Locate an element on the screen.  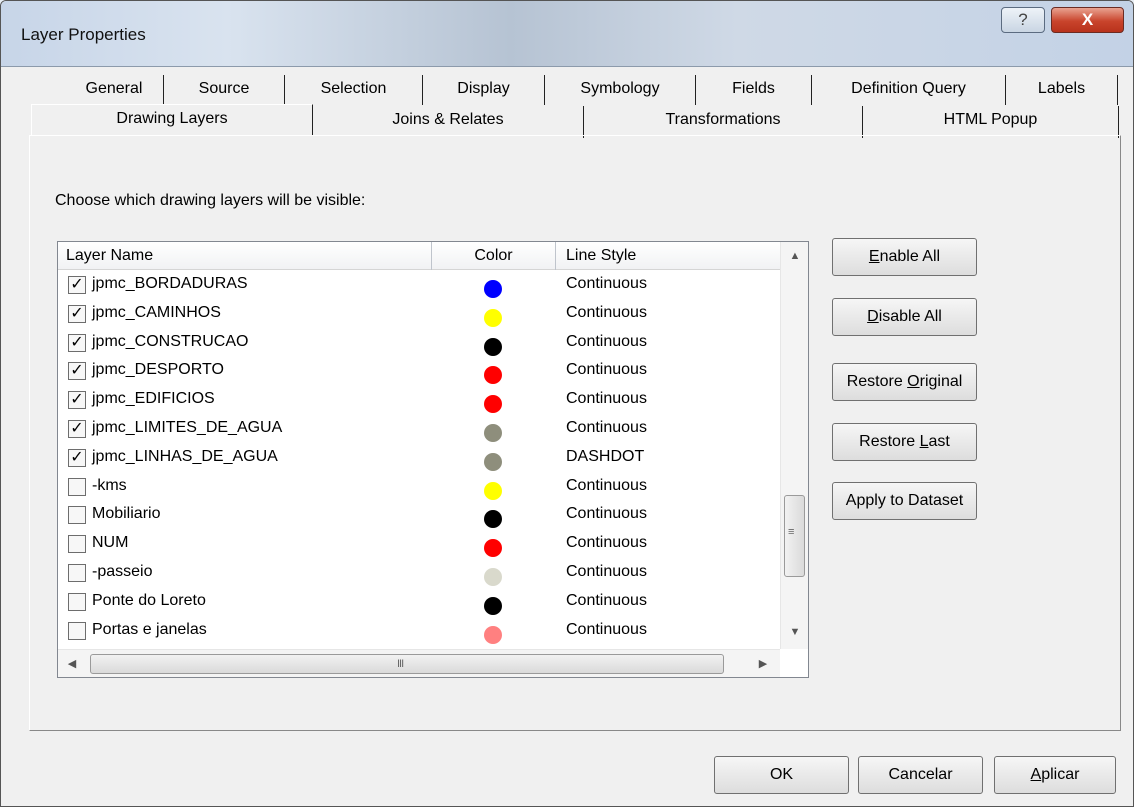
layer-name: -passeio is located at coordinates (122, 571).